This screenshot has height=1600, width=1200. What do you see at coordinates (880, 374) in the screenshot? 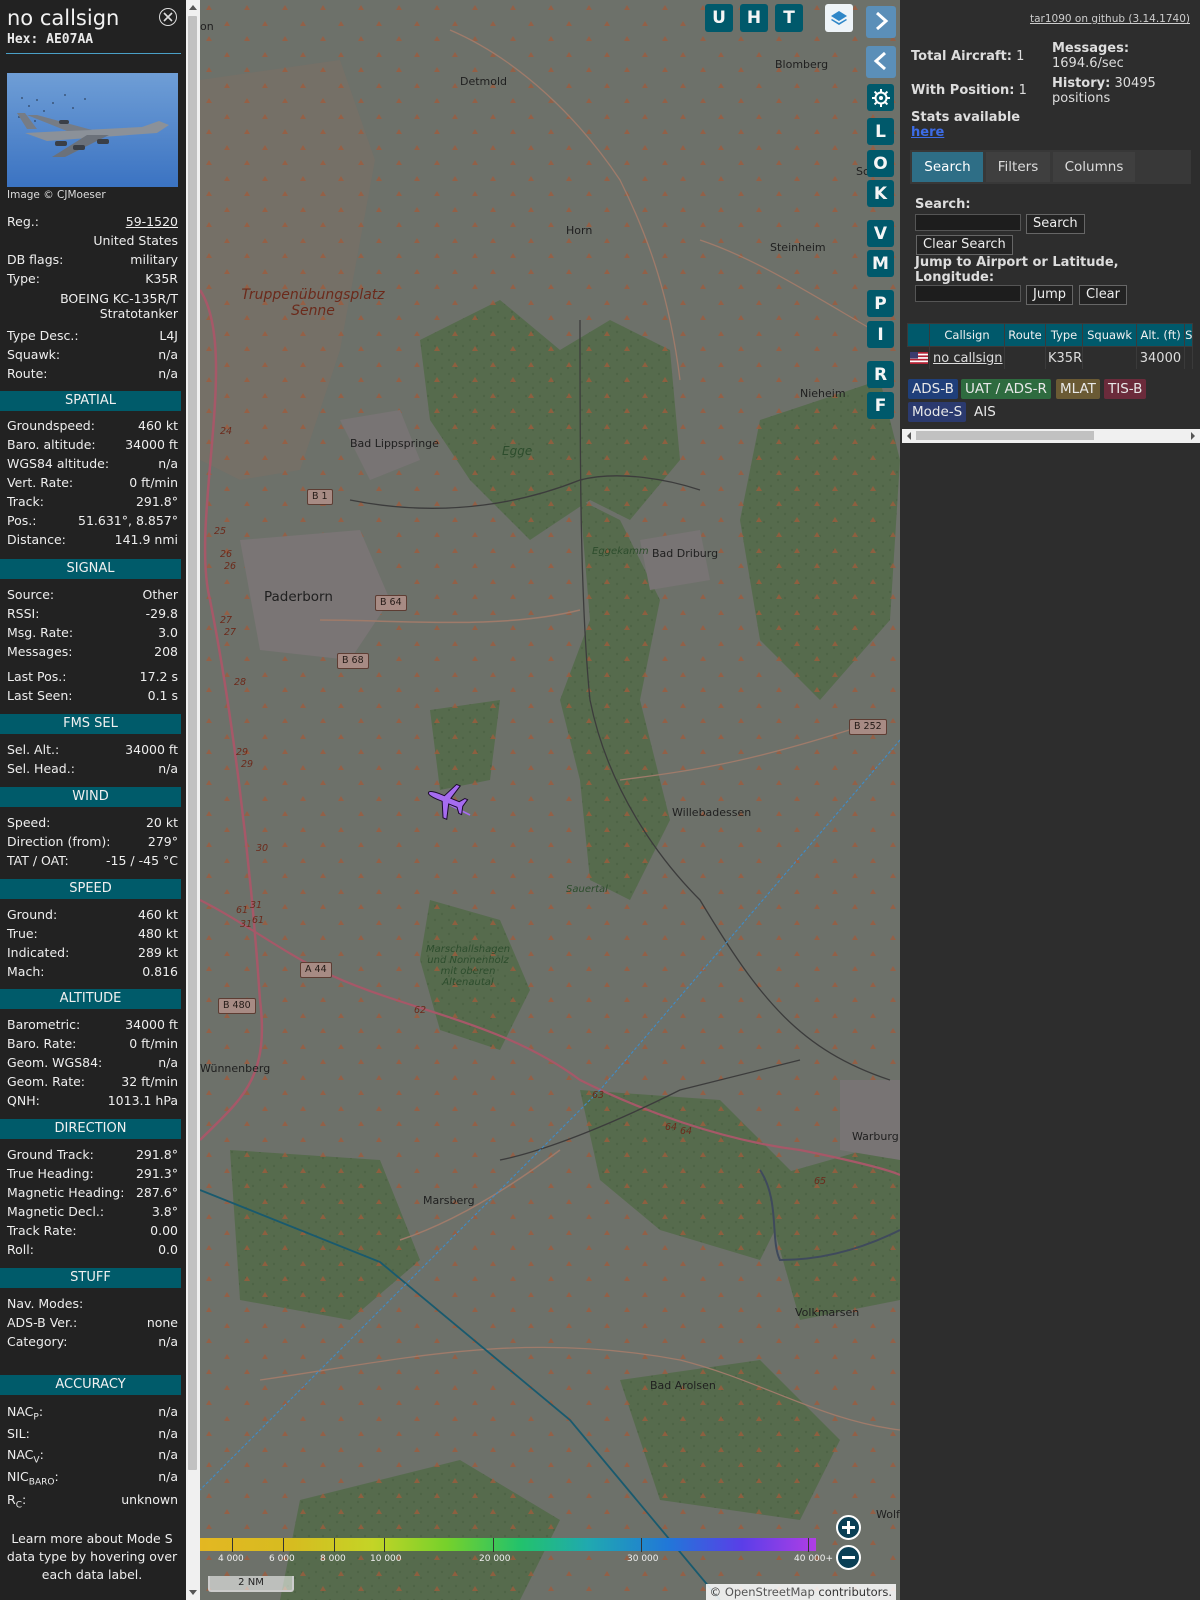
I see `toggle-r-button: R` at bounding box center [880, 374].